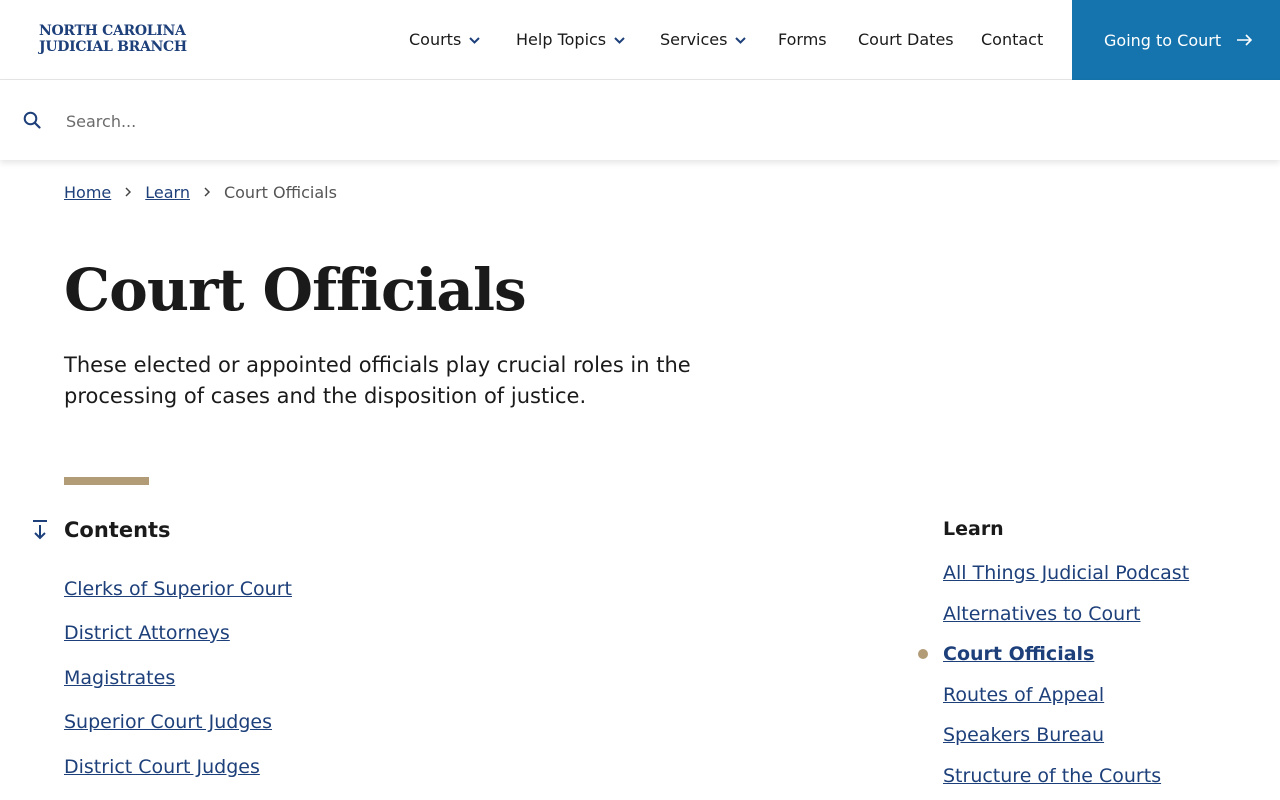 The height and width of the screenshot is (800, 1280). Describe the element at coordinates (162, 767) in the screenshot. I see `contents-link-district-court-judges: District Court Judges` at that location.